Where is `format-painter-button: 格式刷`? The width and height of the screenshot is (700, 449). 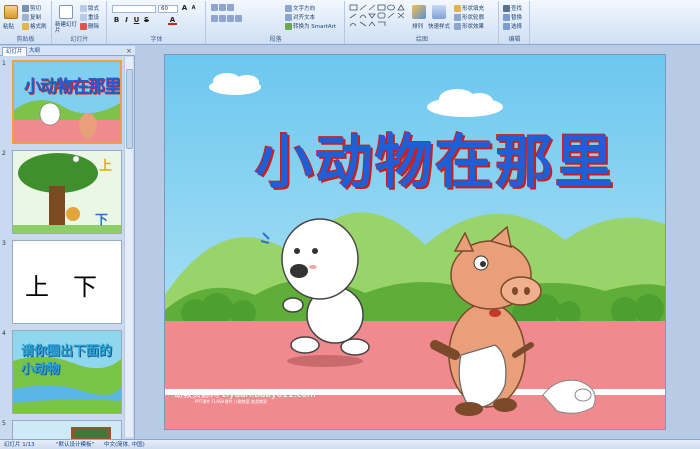 format-painter-button: 格式刷 is located at coordinates (34, 26).